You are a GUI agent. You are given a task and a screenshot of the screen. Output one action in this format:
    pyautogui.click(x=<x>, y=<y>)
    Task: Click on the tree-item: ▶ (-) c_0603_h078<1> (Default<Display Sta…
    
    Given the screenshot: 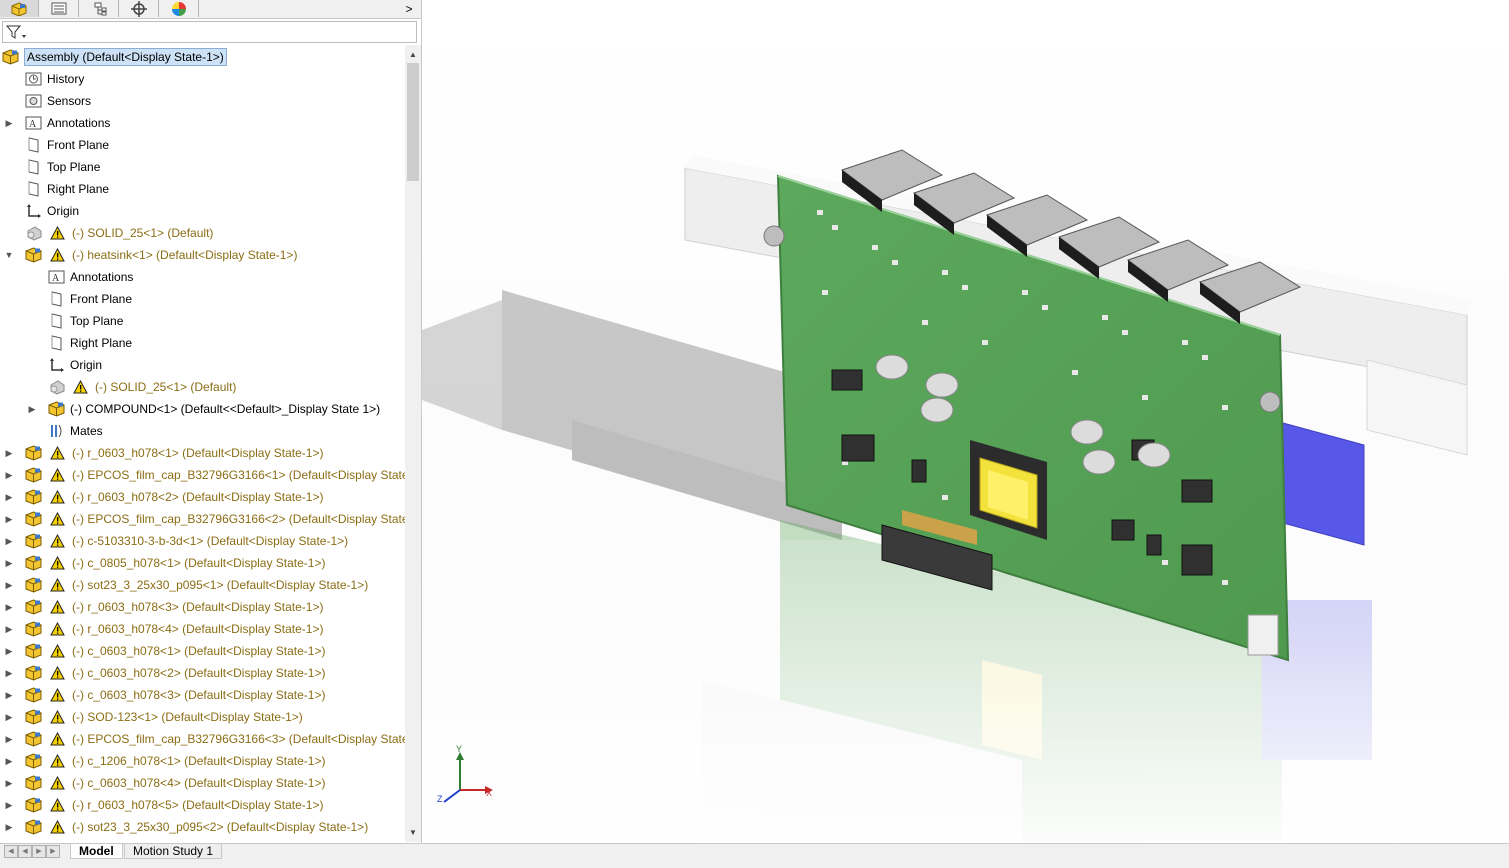 What is the action you would take?
    pyautogui.click(x=202, y=651)
    